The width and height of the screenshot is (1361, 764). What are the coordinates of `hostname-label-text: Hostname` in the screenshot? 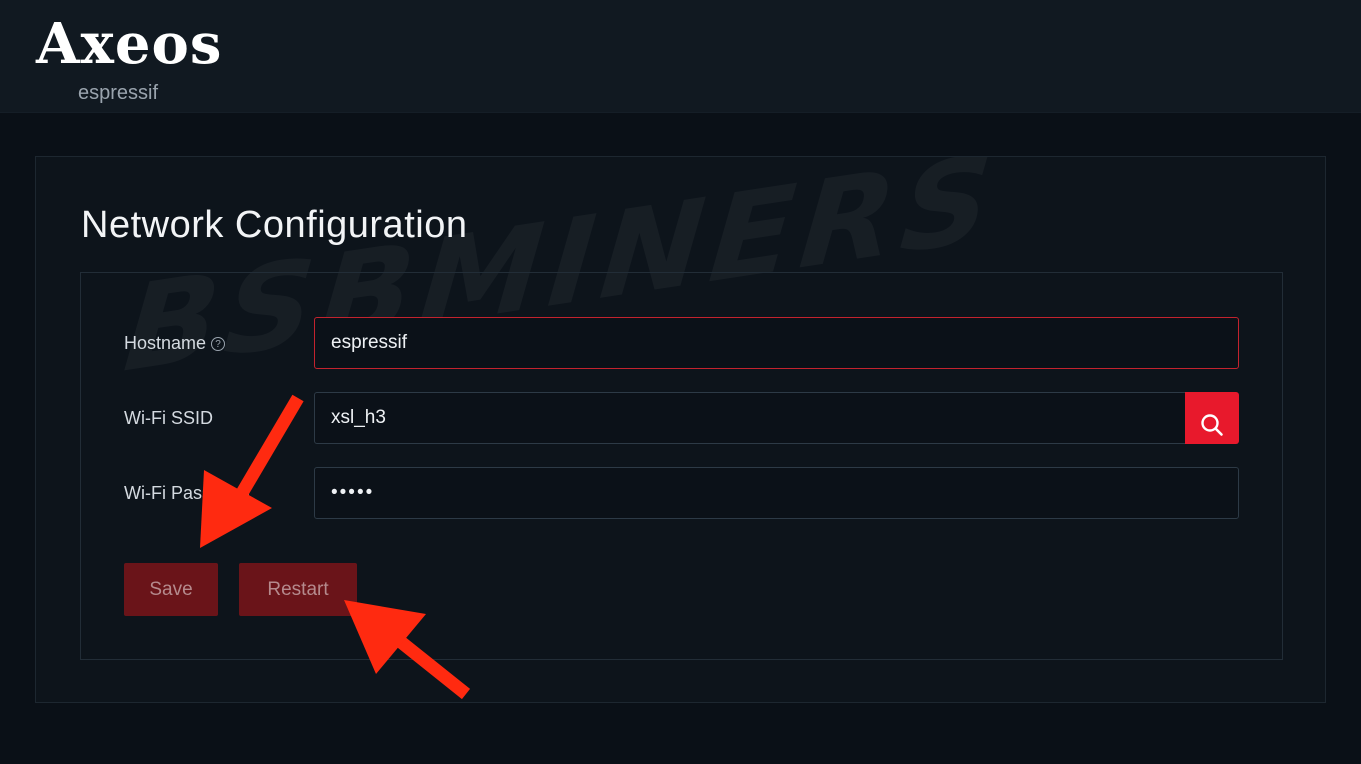 It's located at (165, 343).